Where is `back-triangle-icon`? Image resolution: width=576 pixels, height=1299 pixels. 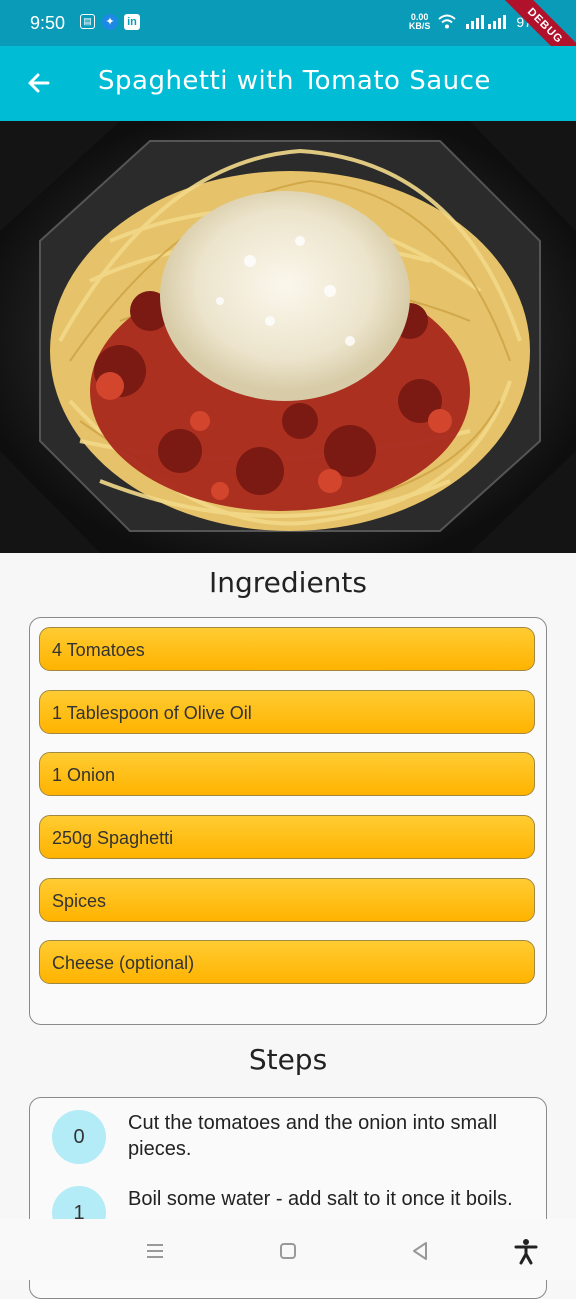
back-triangle-icon is located at coordinates (420, 1251).